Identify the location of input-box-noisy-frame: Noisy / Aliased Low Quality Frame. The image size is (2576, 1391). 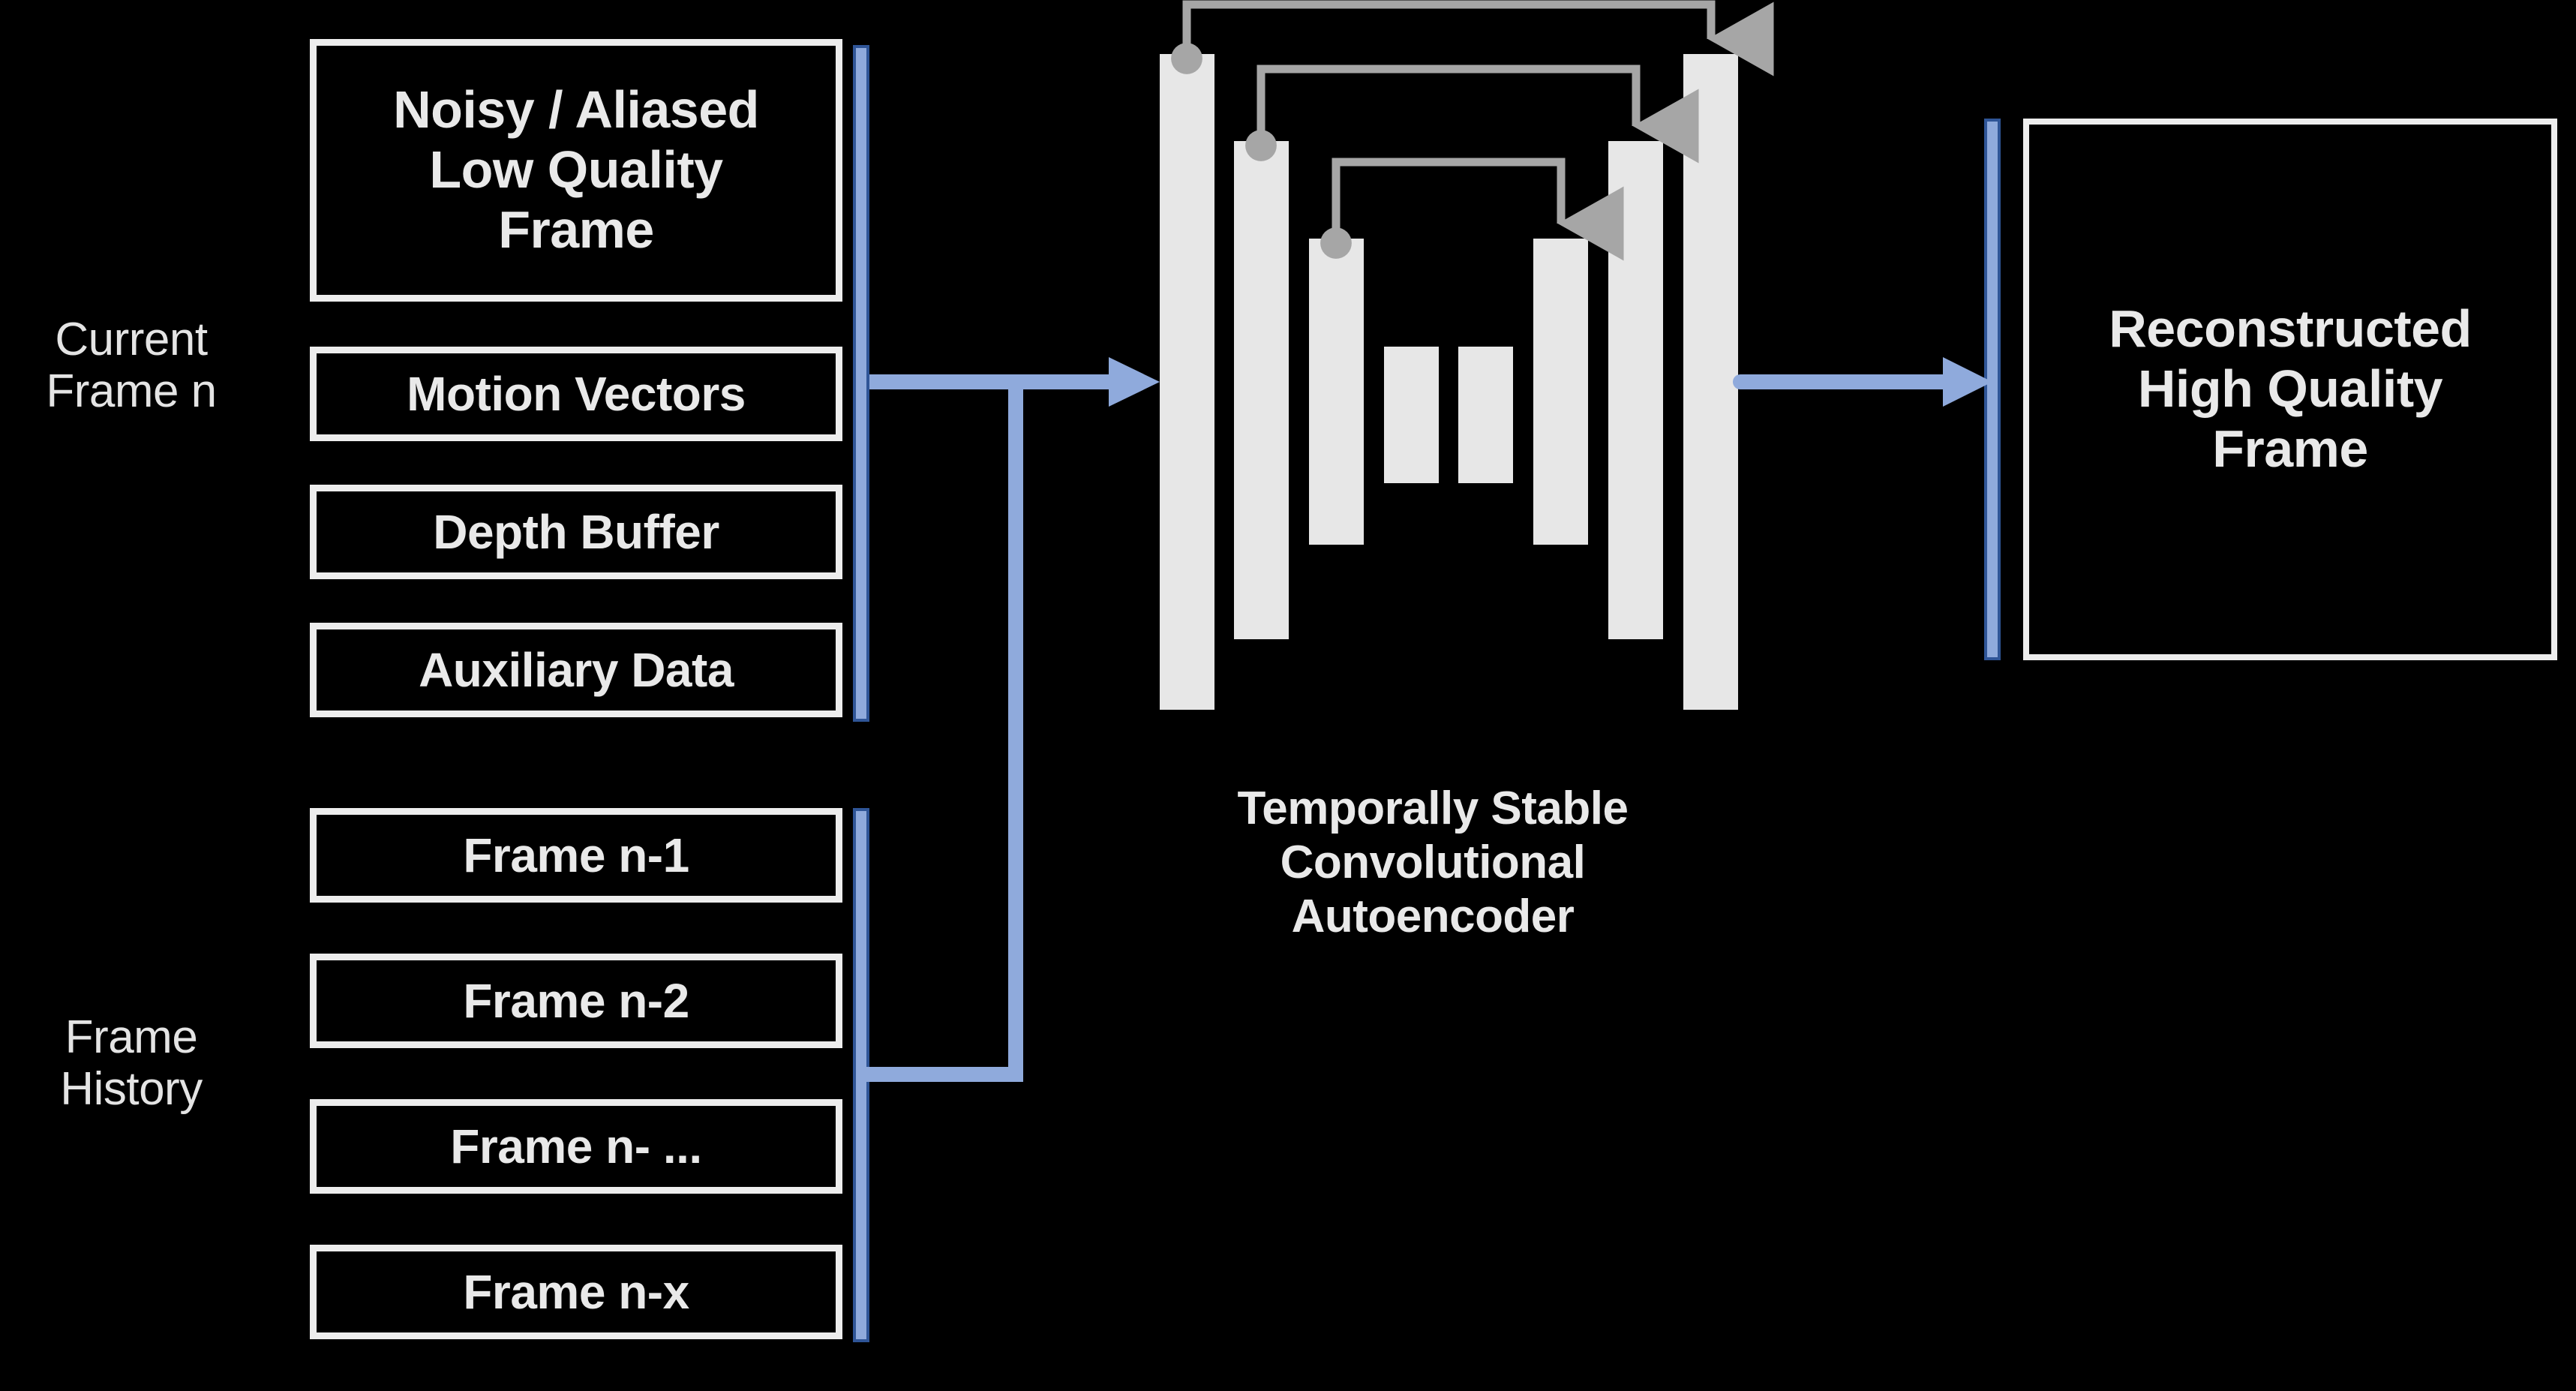
(576, 170).